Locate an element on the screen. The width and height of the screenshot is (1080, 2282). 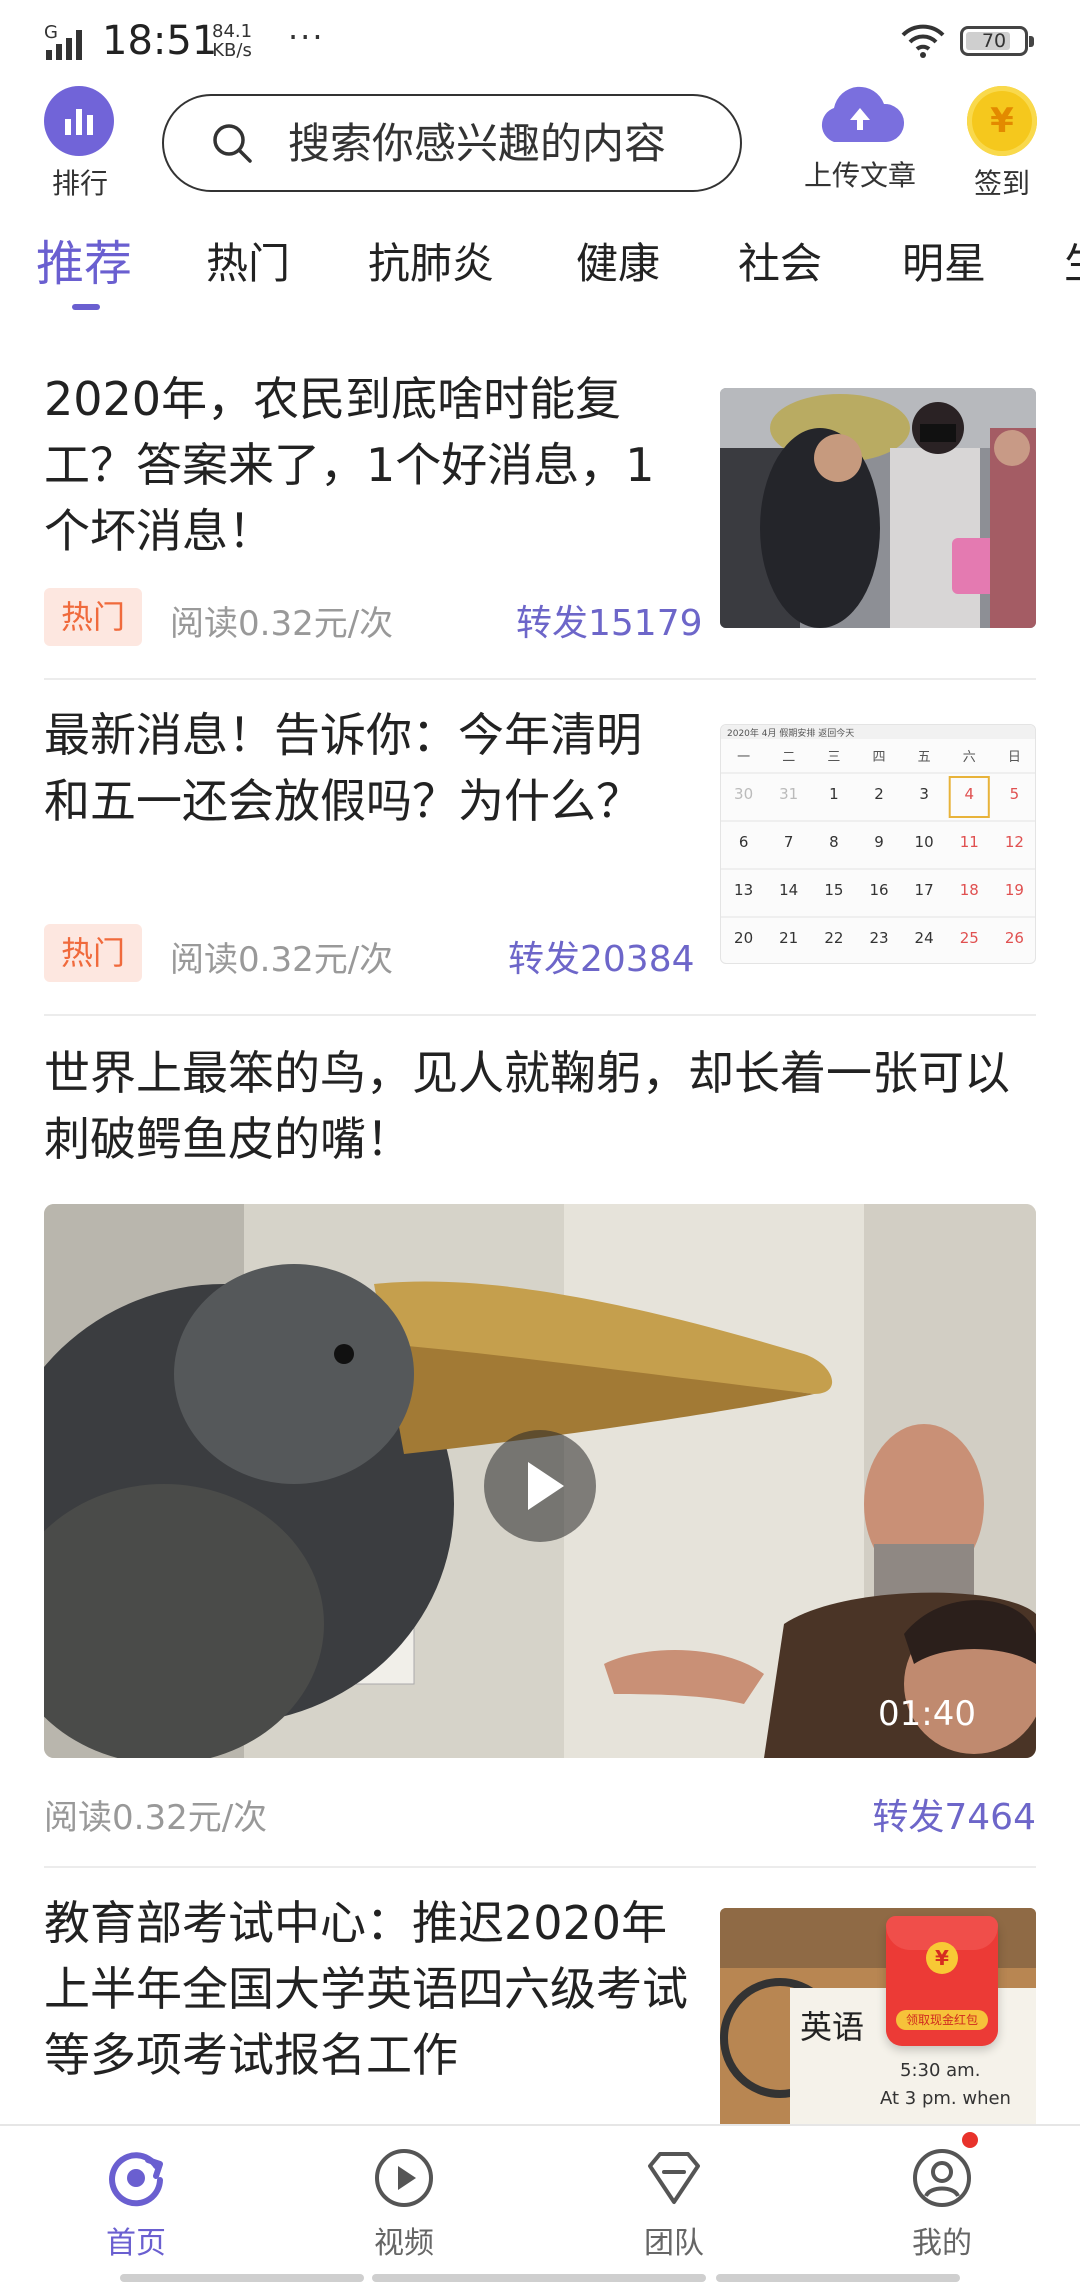
yuan-icon: ¥ is located at coordinates (942, 1958).